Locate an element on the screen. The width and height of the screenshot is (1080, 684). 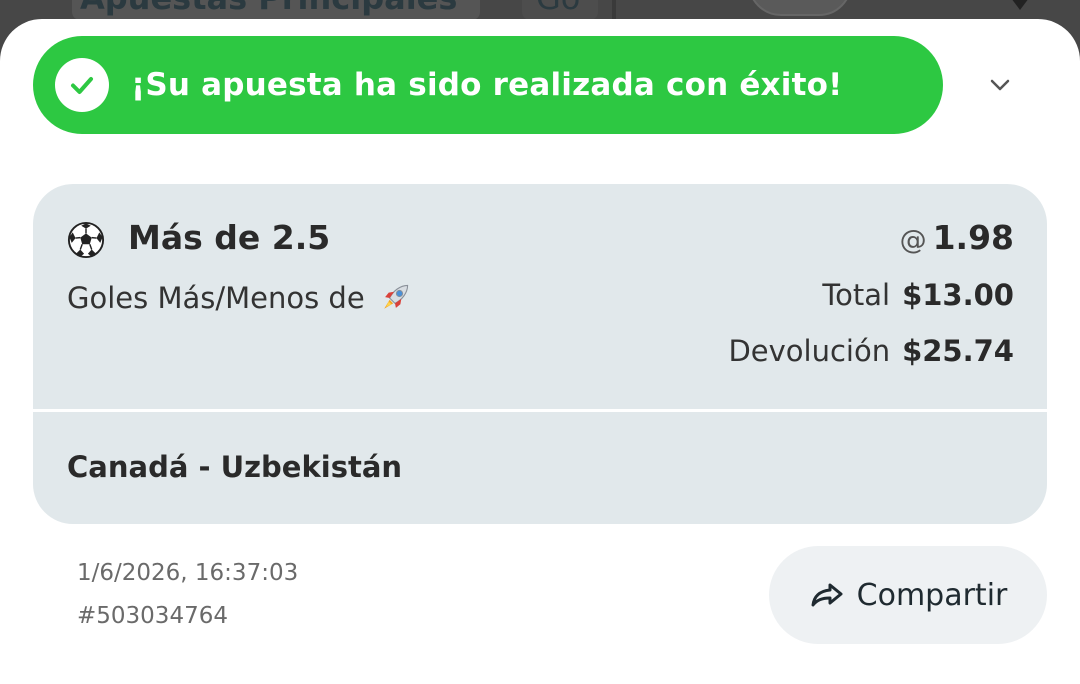
background-caret-icon is located at coordinates (1020, 5).